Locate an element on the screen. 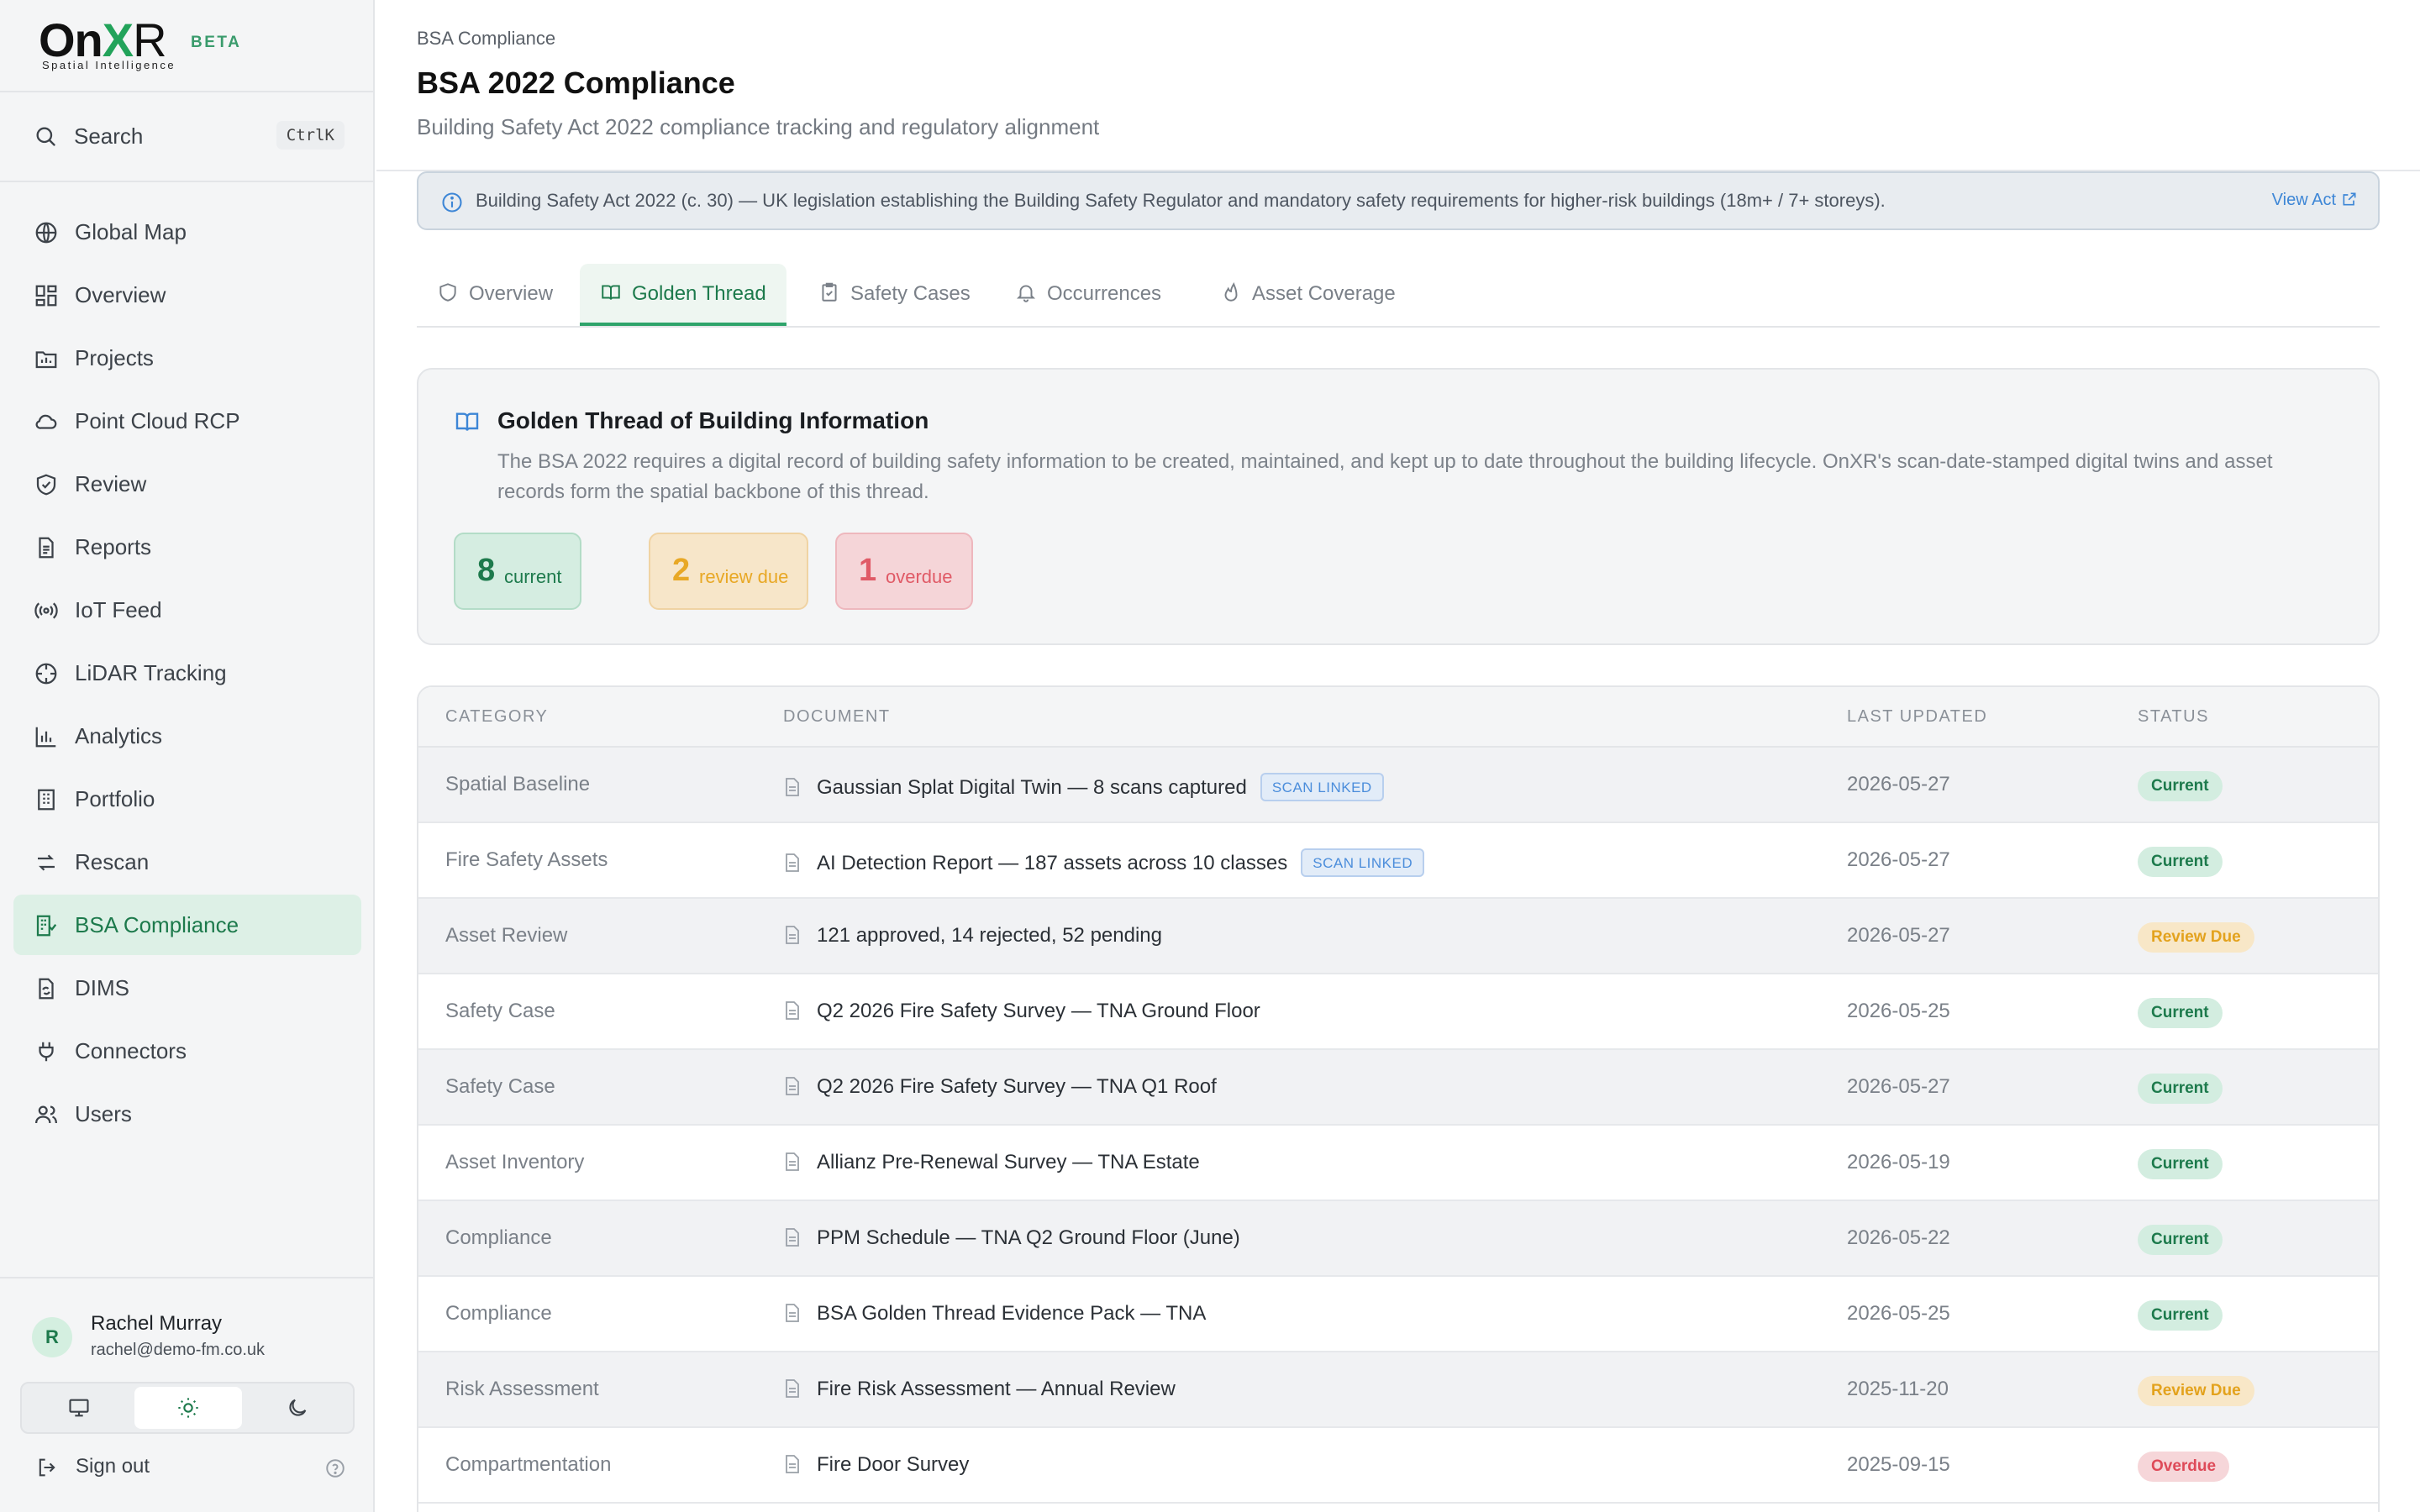 This screenshot has width=2420, height=1512. cell-document: Fire Door Survey is located at coordinates (876, 1465).